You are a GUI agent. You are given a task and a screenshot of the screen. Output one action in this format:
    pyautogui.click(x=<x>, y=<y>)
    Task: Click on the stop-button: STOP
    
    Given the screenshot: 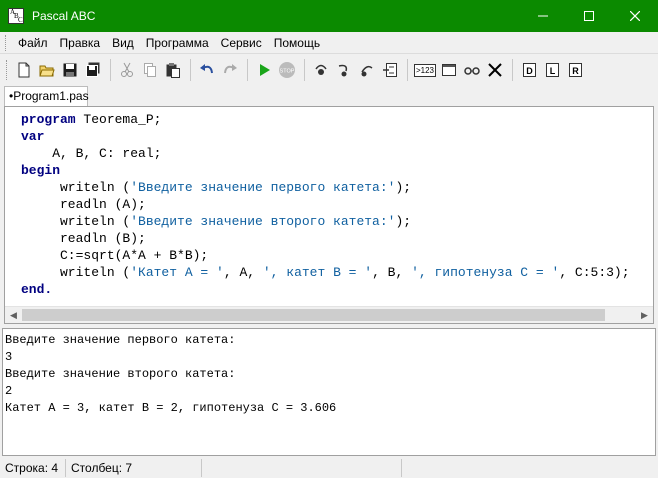 What is the action you would take?
    pyautogui.click(x=287, y=70)
    